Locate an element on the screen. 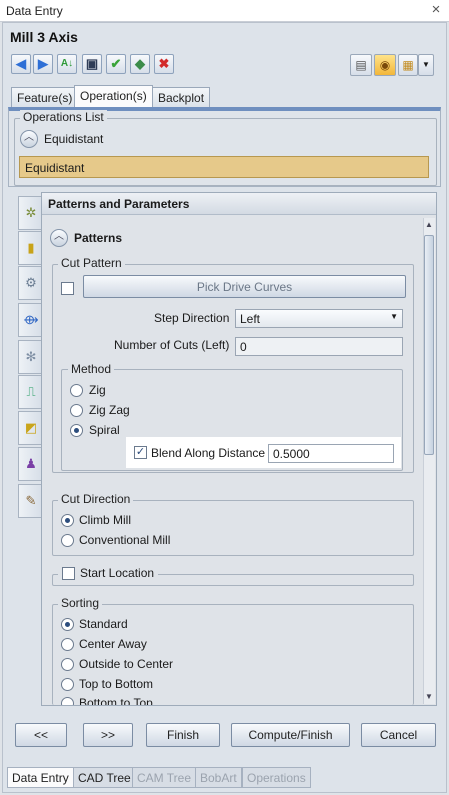 The image size is (449, 795). start-location-label: Start Location is located at coordinates (117, 573).